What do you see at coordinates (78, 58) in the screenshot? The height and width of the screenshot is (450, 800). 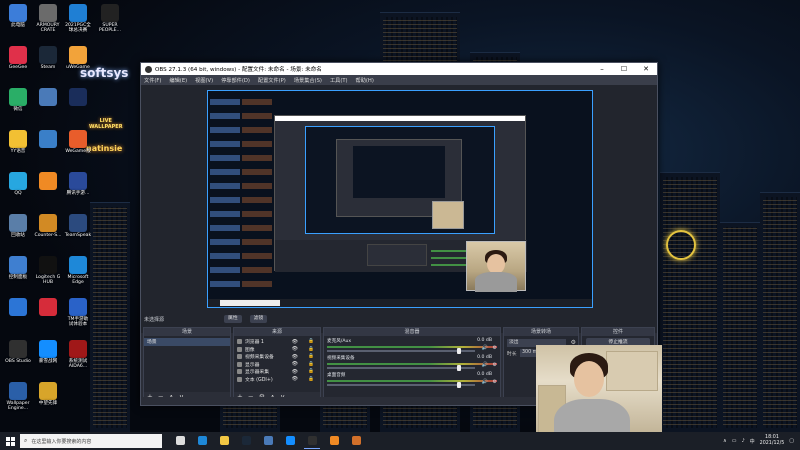 I see `desktop-icon: uWeGame` at bounding box center [78, 58].